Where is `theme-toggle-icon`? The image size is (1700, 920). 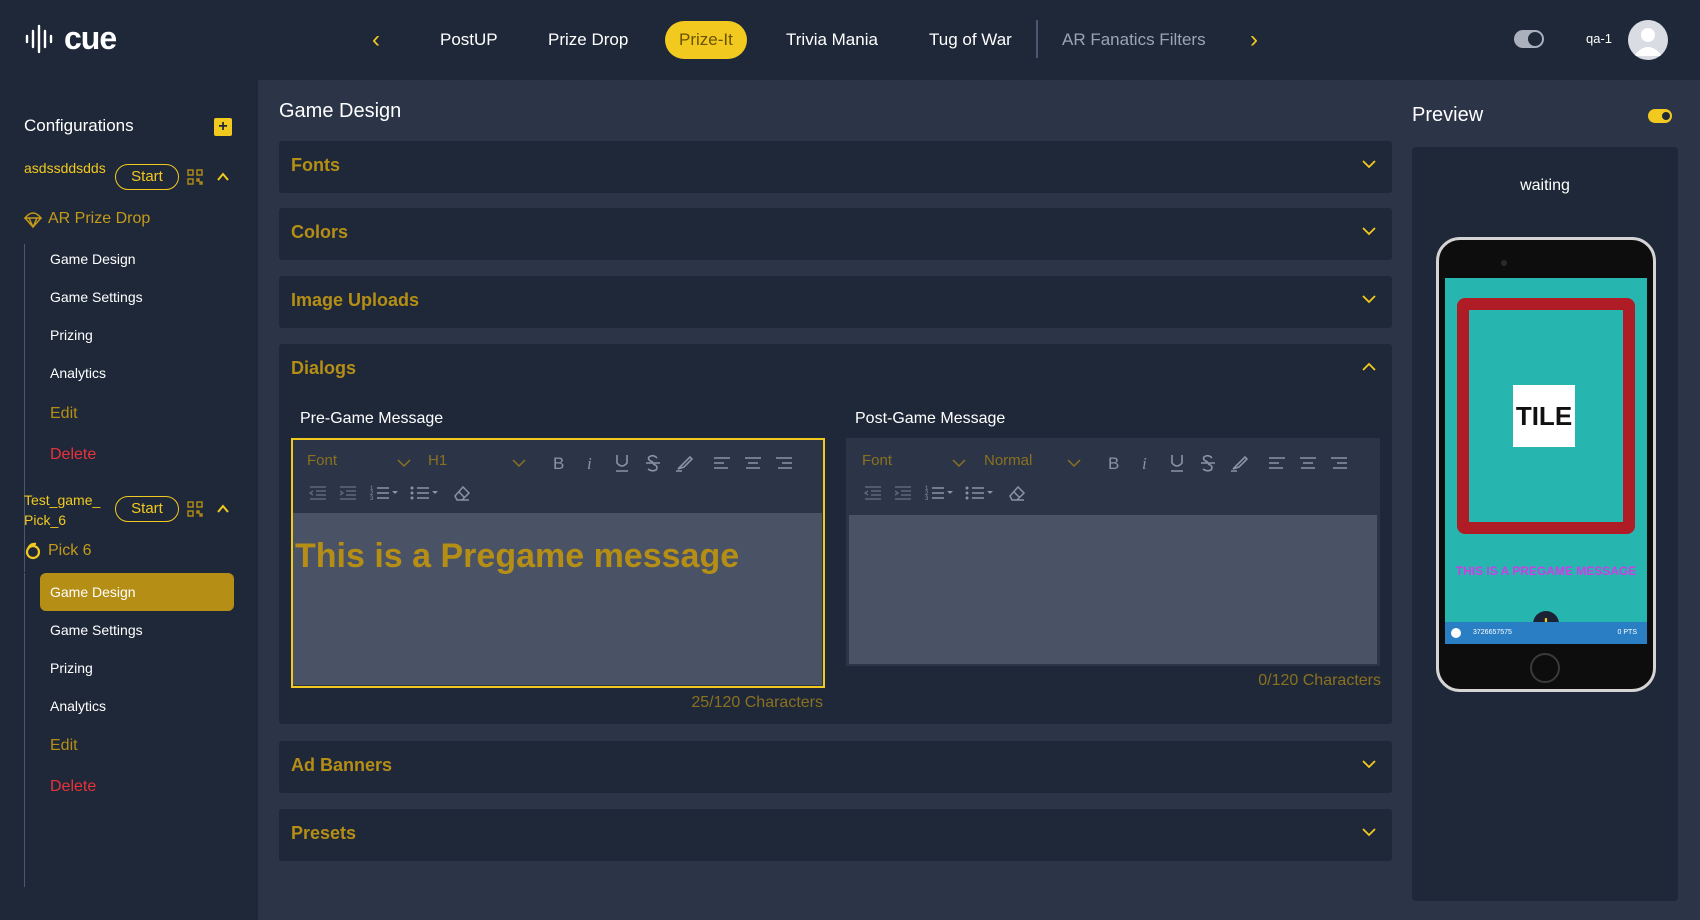
theme-toggle-icon is located at coordinates (1529, 39).